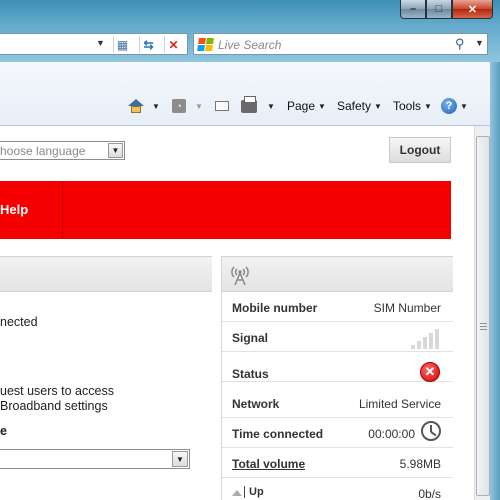 This screenshot has height=500, width=500. I want to click on status-label: Status, so click(250, 374).